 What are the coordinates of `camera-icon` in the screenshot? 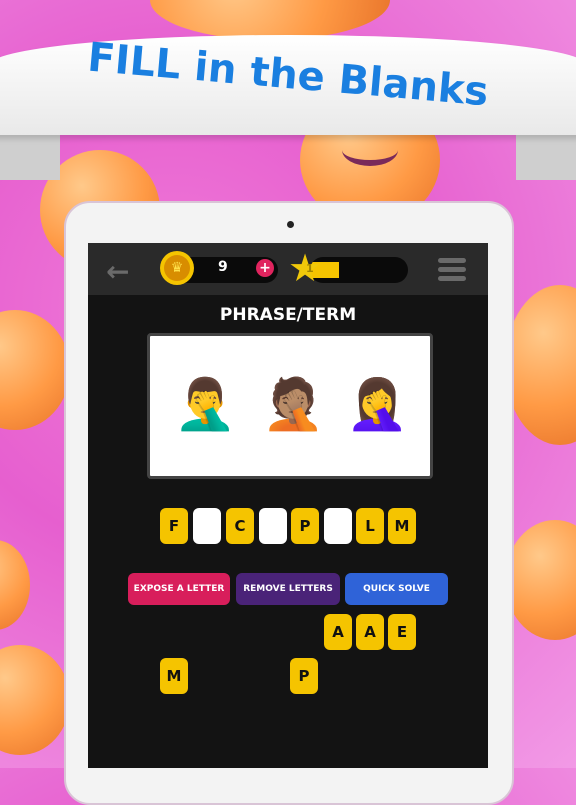 It's located at (290, 224).